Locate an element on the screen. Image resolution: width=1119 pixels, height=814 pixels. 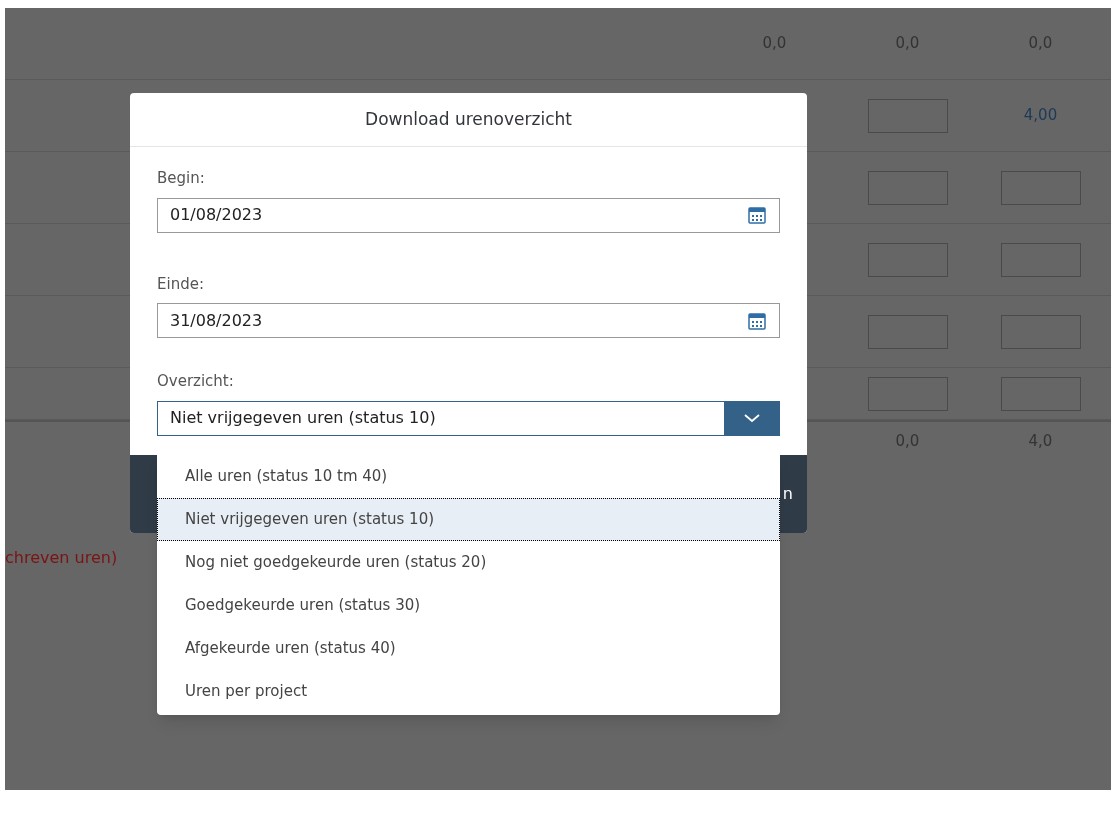
date-field: 31/08/2023 is located at coordinates (468, 320).